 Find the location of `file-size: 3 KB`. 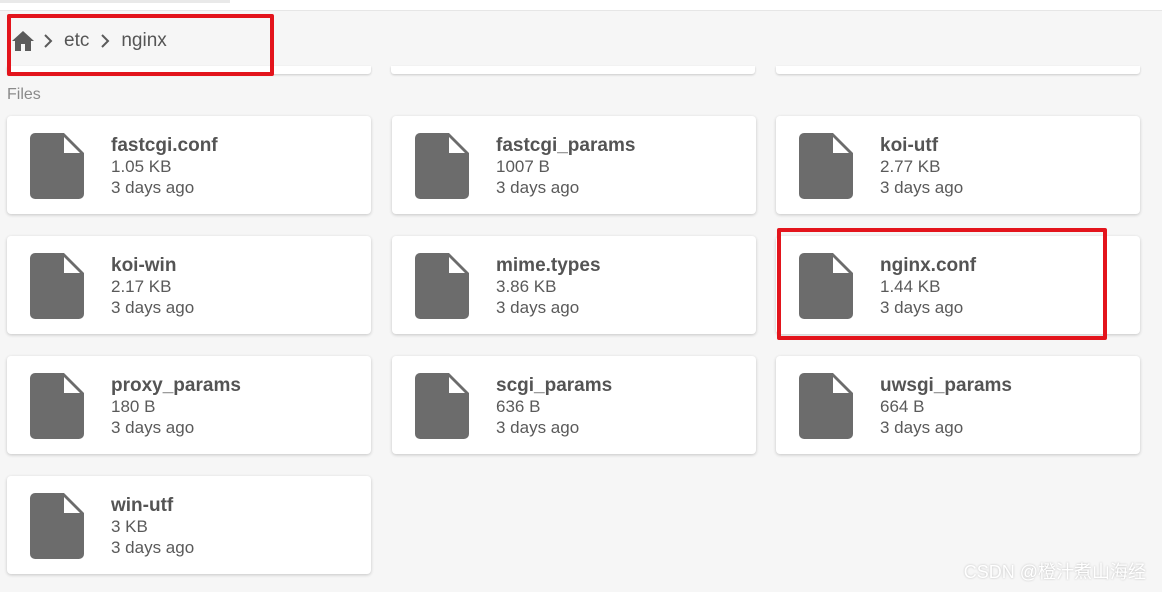

file-size: 3 KB is located at coordinates (129, 526).